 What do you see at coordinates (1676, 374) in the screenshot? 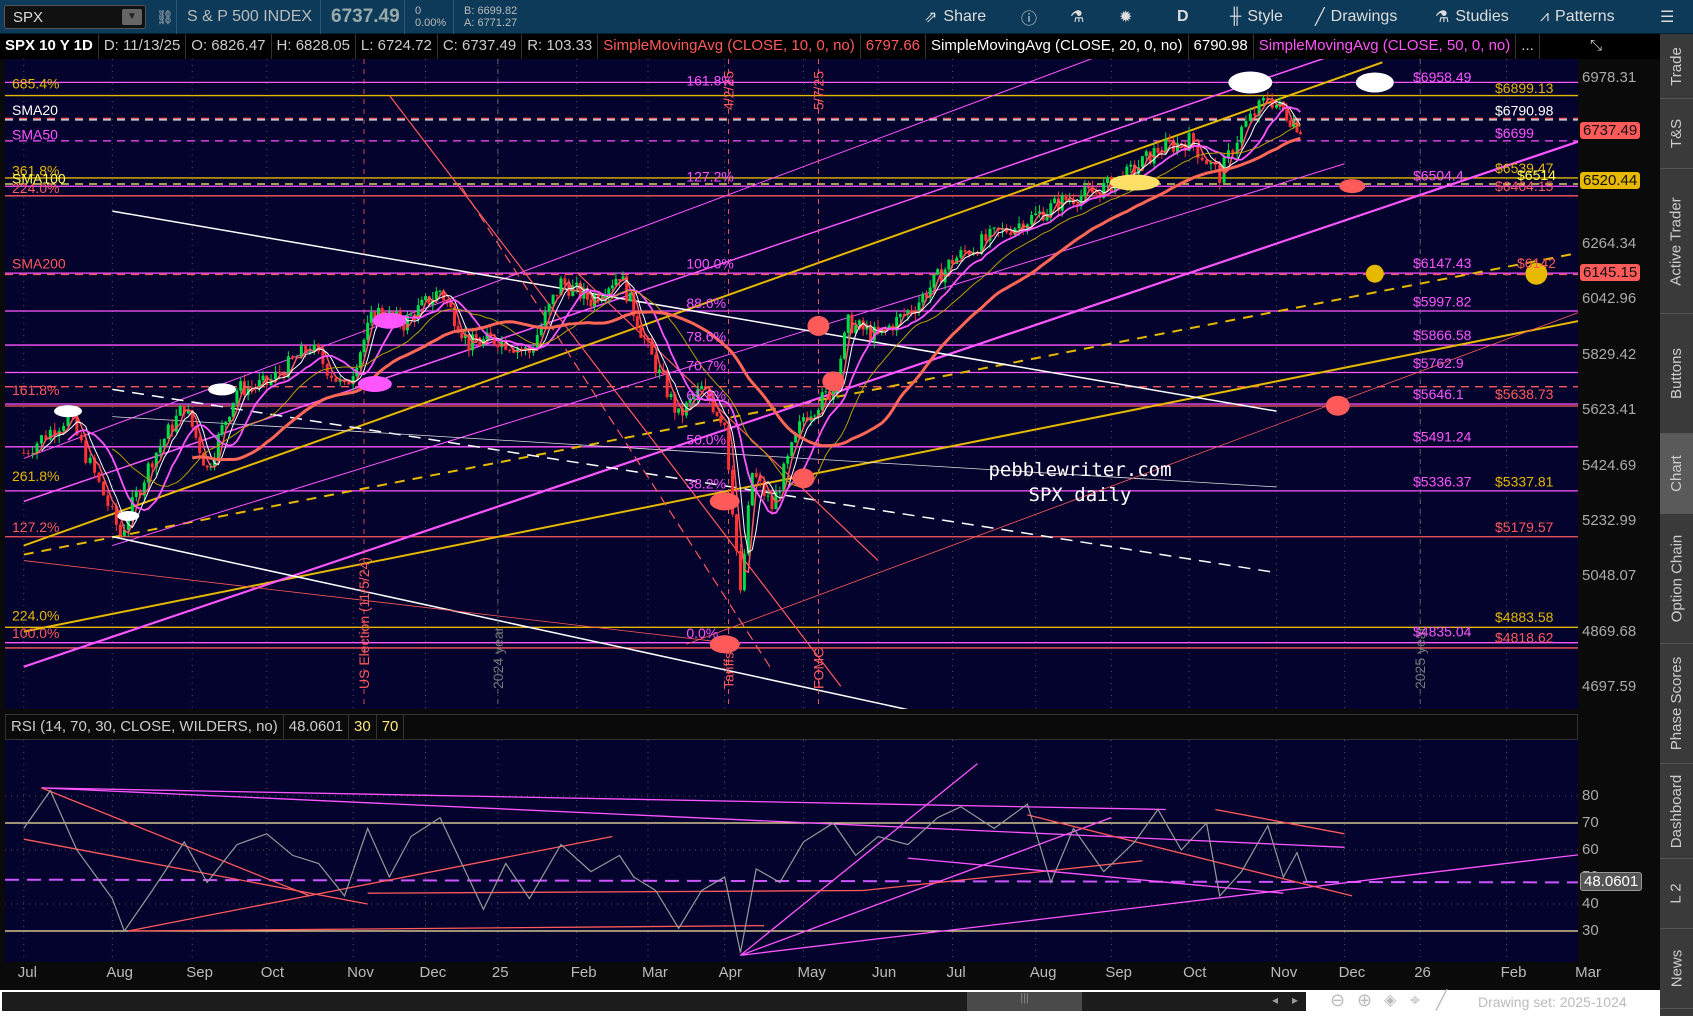
I see `sidebar-tab-buttons: Buttons` at bounding box center [1676, 374].